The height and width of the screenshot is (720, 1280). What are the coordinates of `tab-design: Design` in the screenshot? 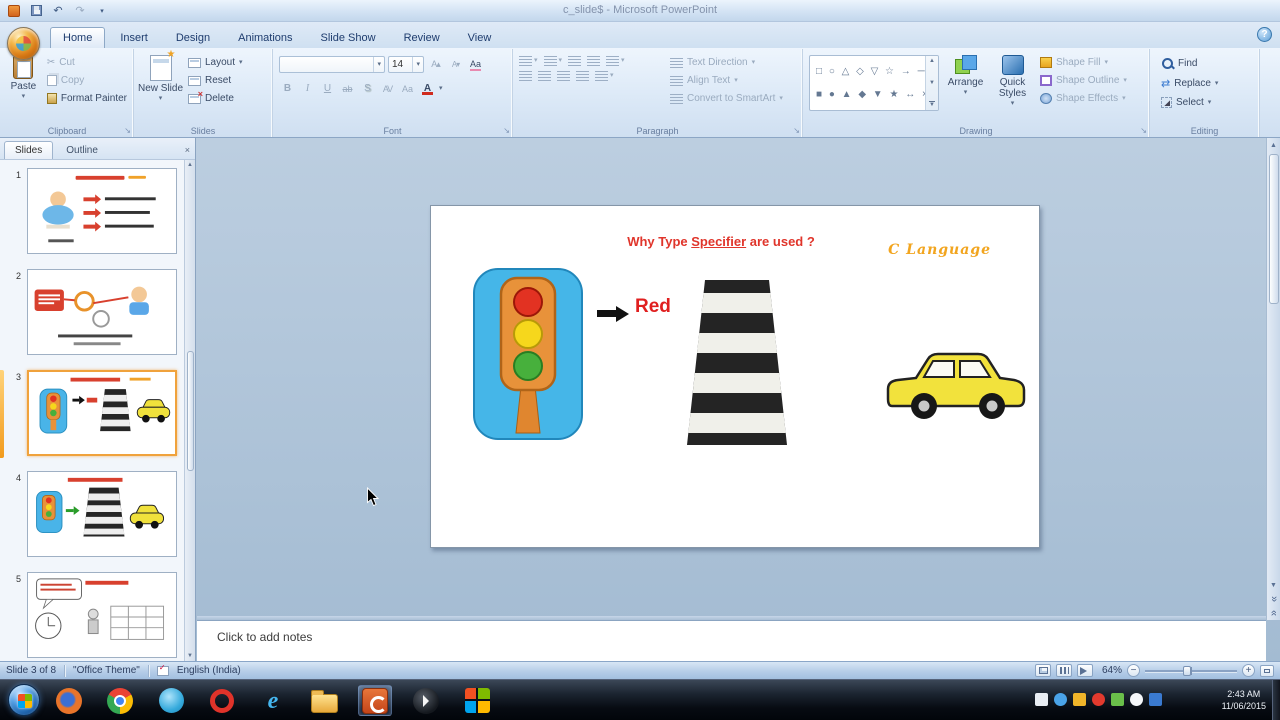 It's located at (193, 38).